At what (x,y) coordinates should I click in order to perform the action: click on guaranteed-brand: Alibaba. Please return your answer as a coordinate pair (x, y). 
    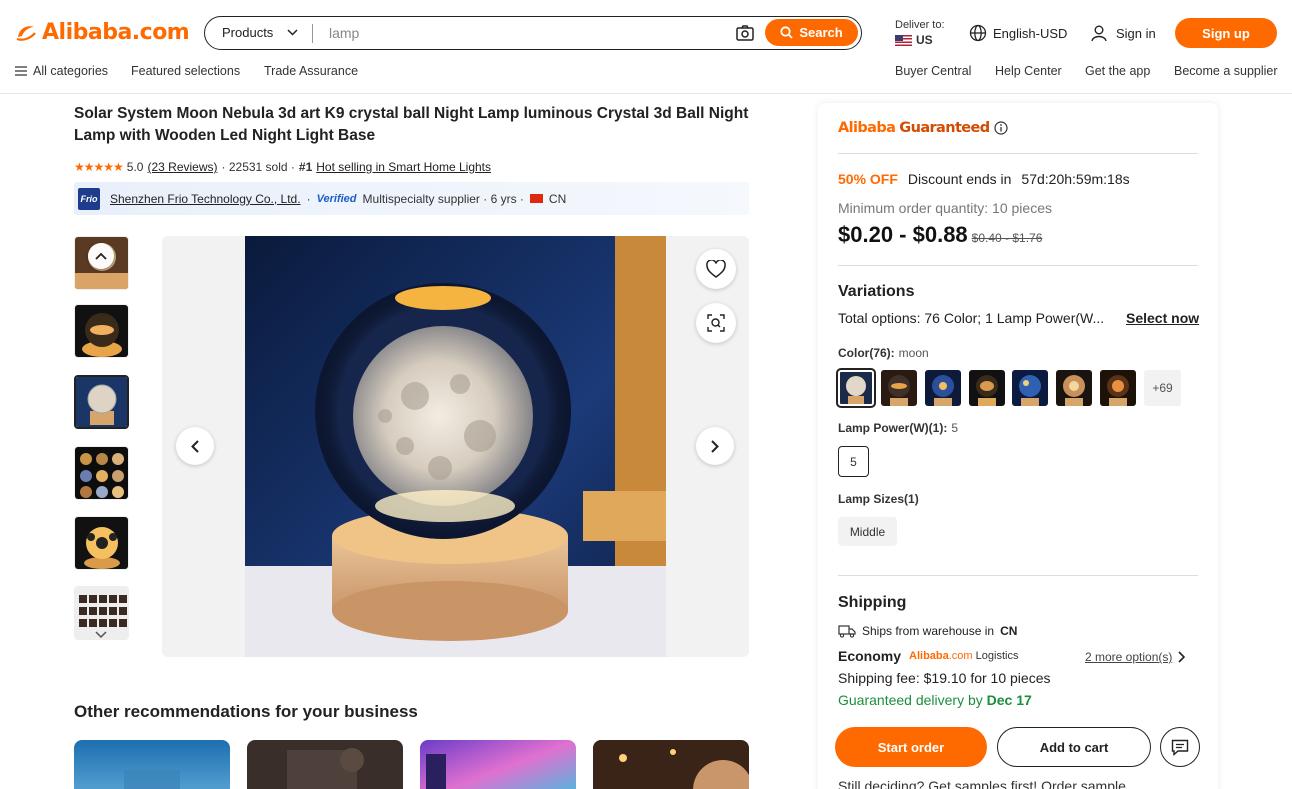
    Looking at the image, I should click on (867, 128).